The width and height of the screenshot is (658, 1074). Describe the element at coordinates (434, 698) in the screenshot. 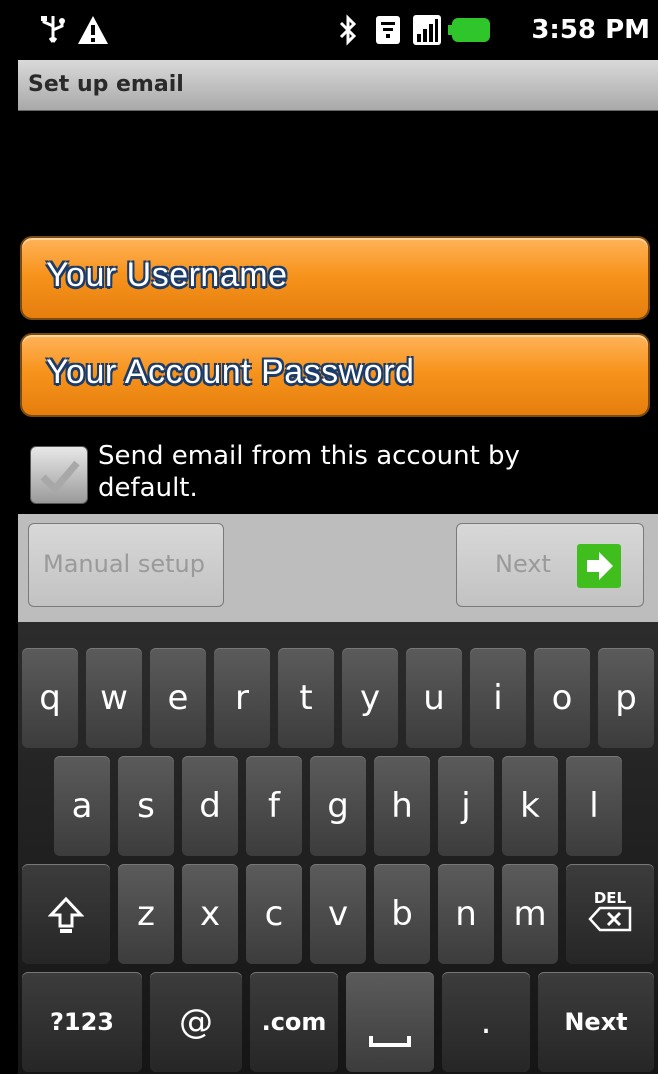

I see `key-u: u` at that location.